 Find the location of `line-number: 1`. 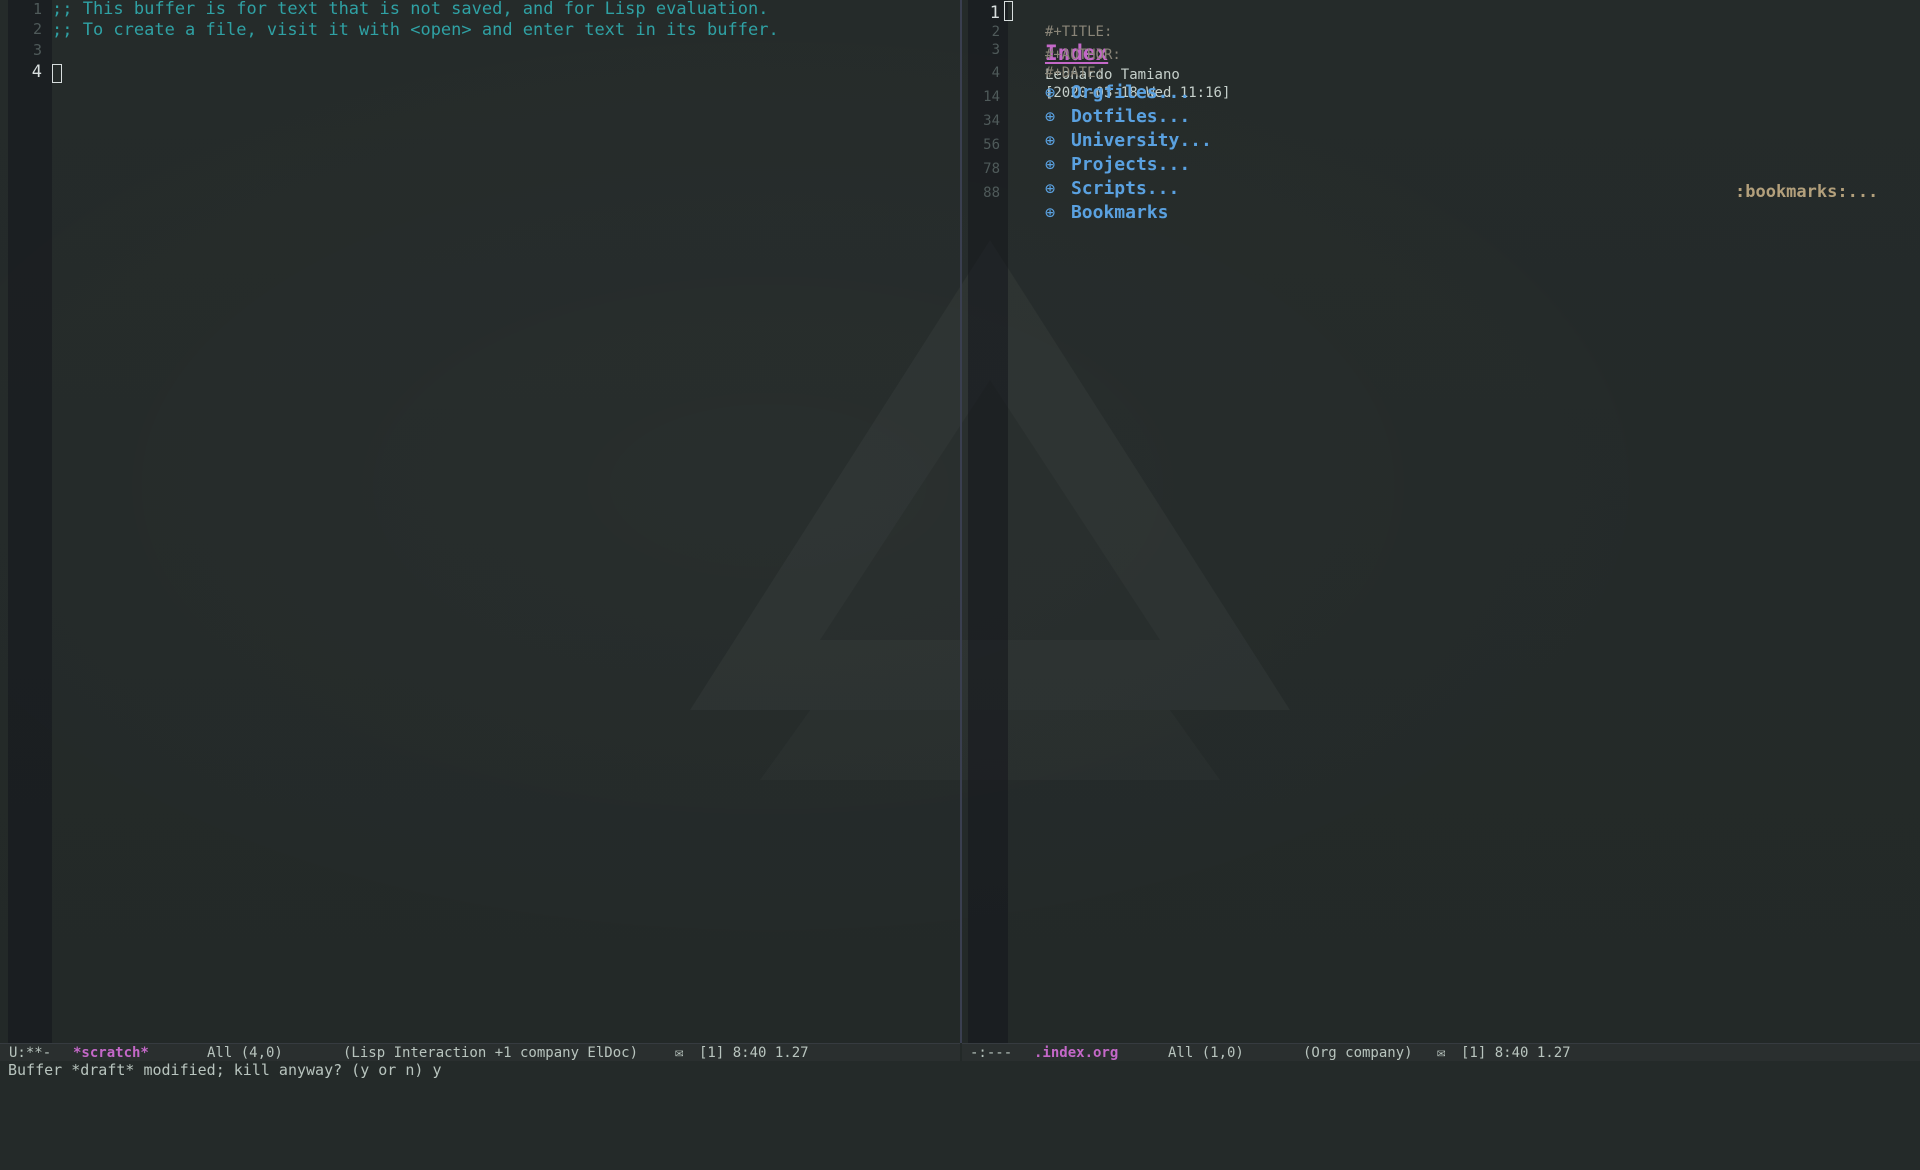

line-number: 1 is located at coordinates (37, 9).